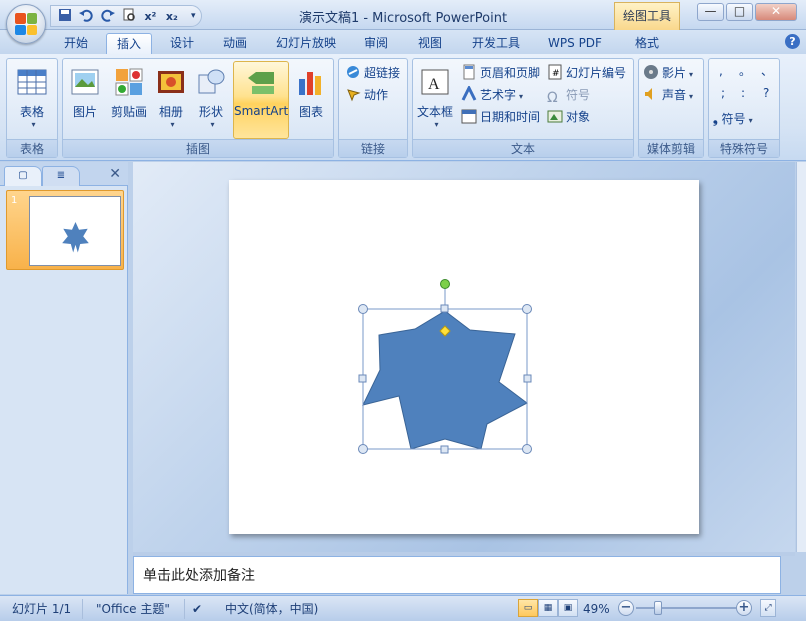 The width and height of the screenshot is (806, 621). I want to click on print-preview-icon, so click(128, 16).